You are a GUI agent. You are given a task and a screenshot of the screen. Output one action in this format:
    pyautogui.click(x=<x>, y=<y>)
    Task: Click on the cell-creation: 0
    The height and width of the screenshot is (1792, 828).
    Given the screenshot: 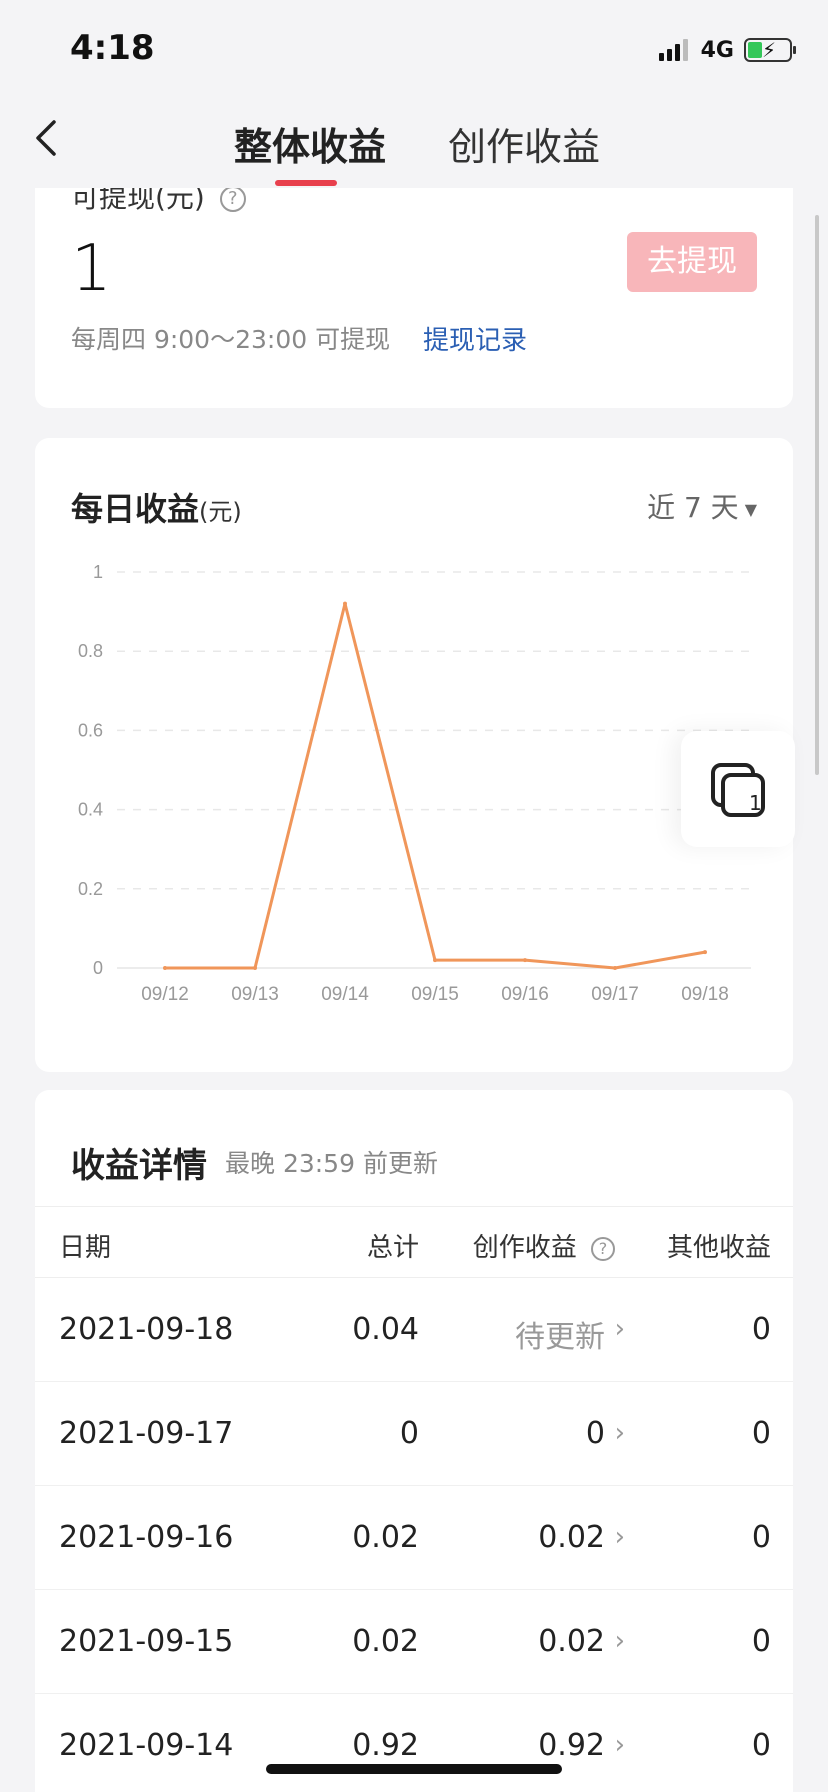 What is the action you would take?
    pyautogui.click(x=595, y=1433)
    